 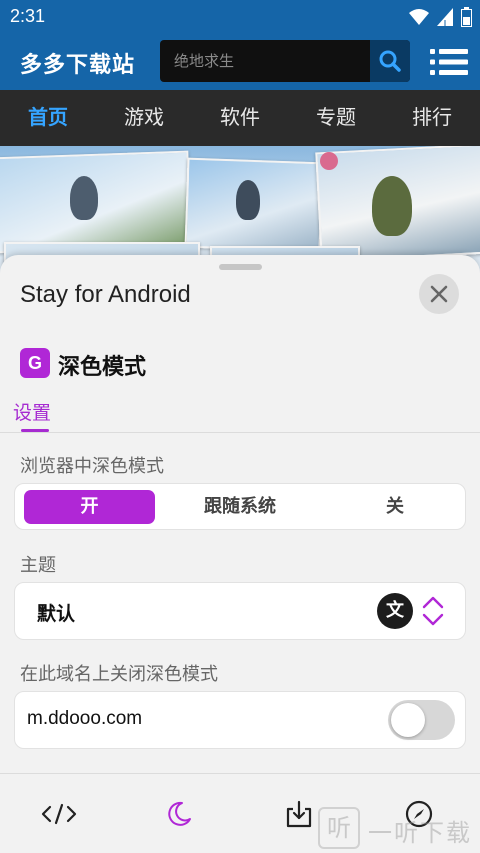 What do you see at coordinates (395, 611) in the screenshot?
I see `translate-icon: 文` at bounding box center [395, 611].